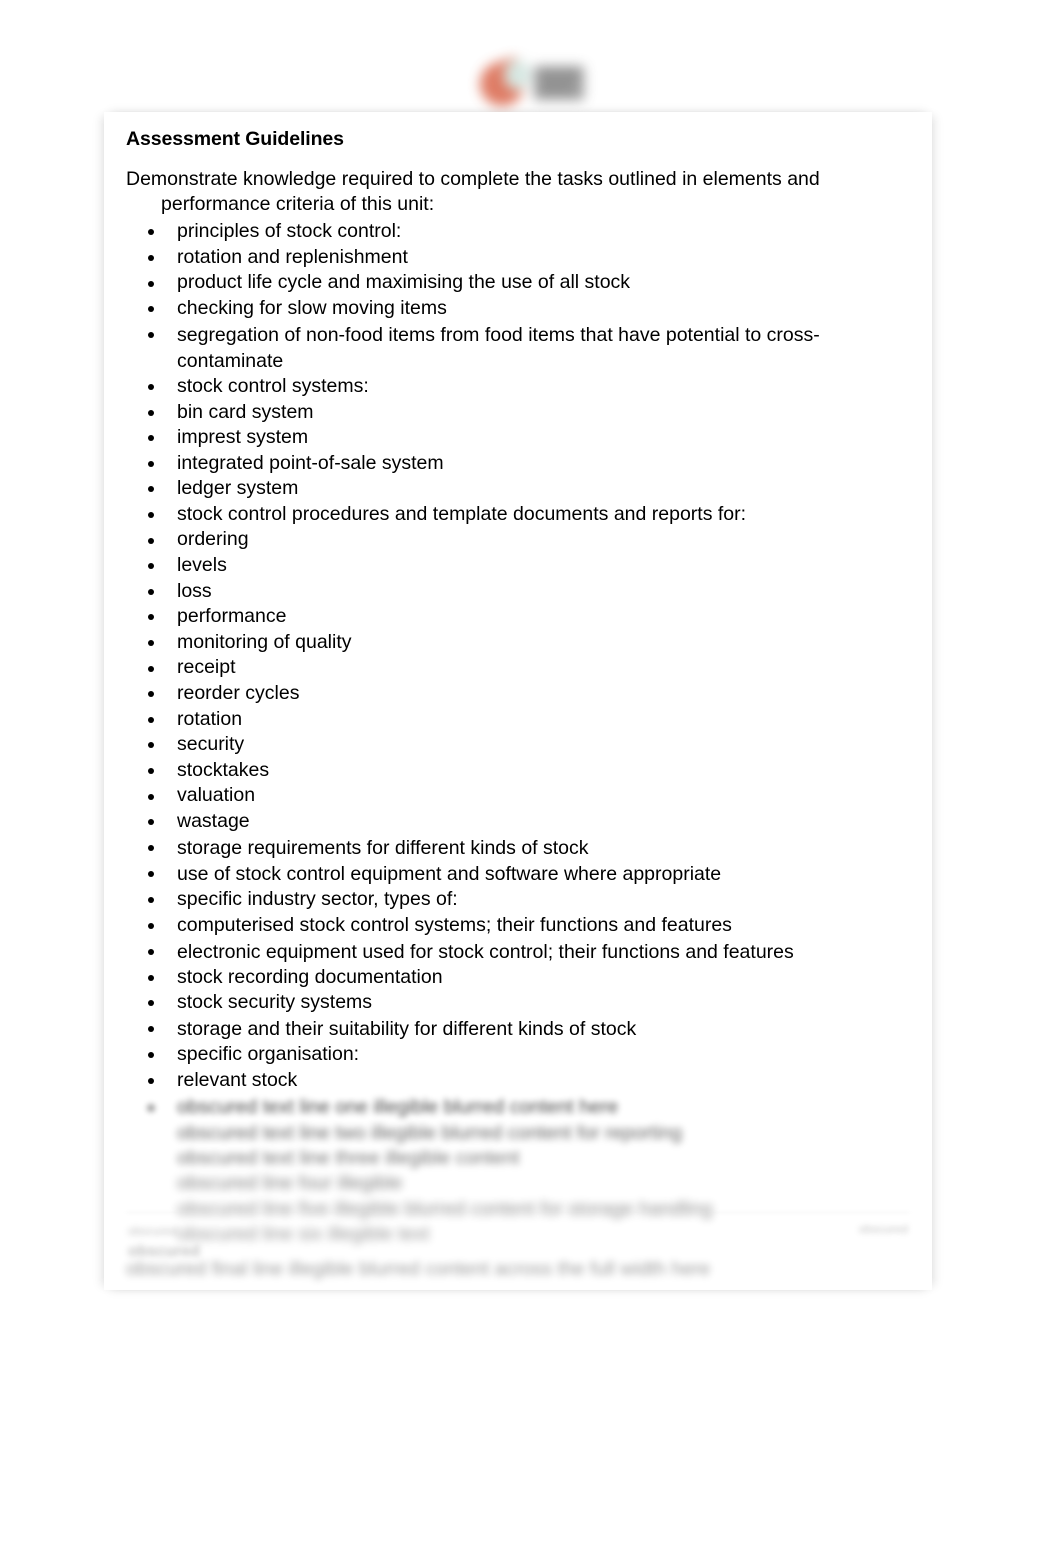  I want to click on list-item: checking for slow moving items, so click(521, 309).